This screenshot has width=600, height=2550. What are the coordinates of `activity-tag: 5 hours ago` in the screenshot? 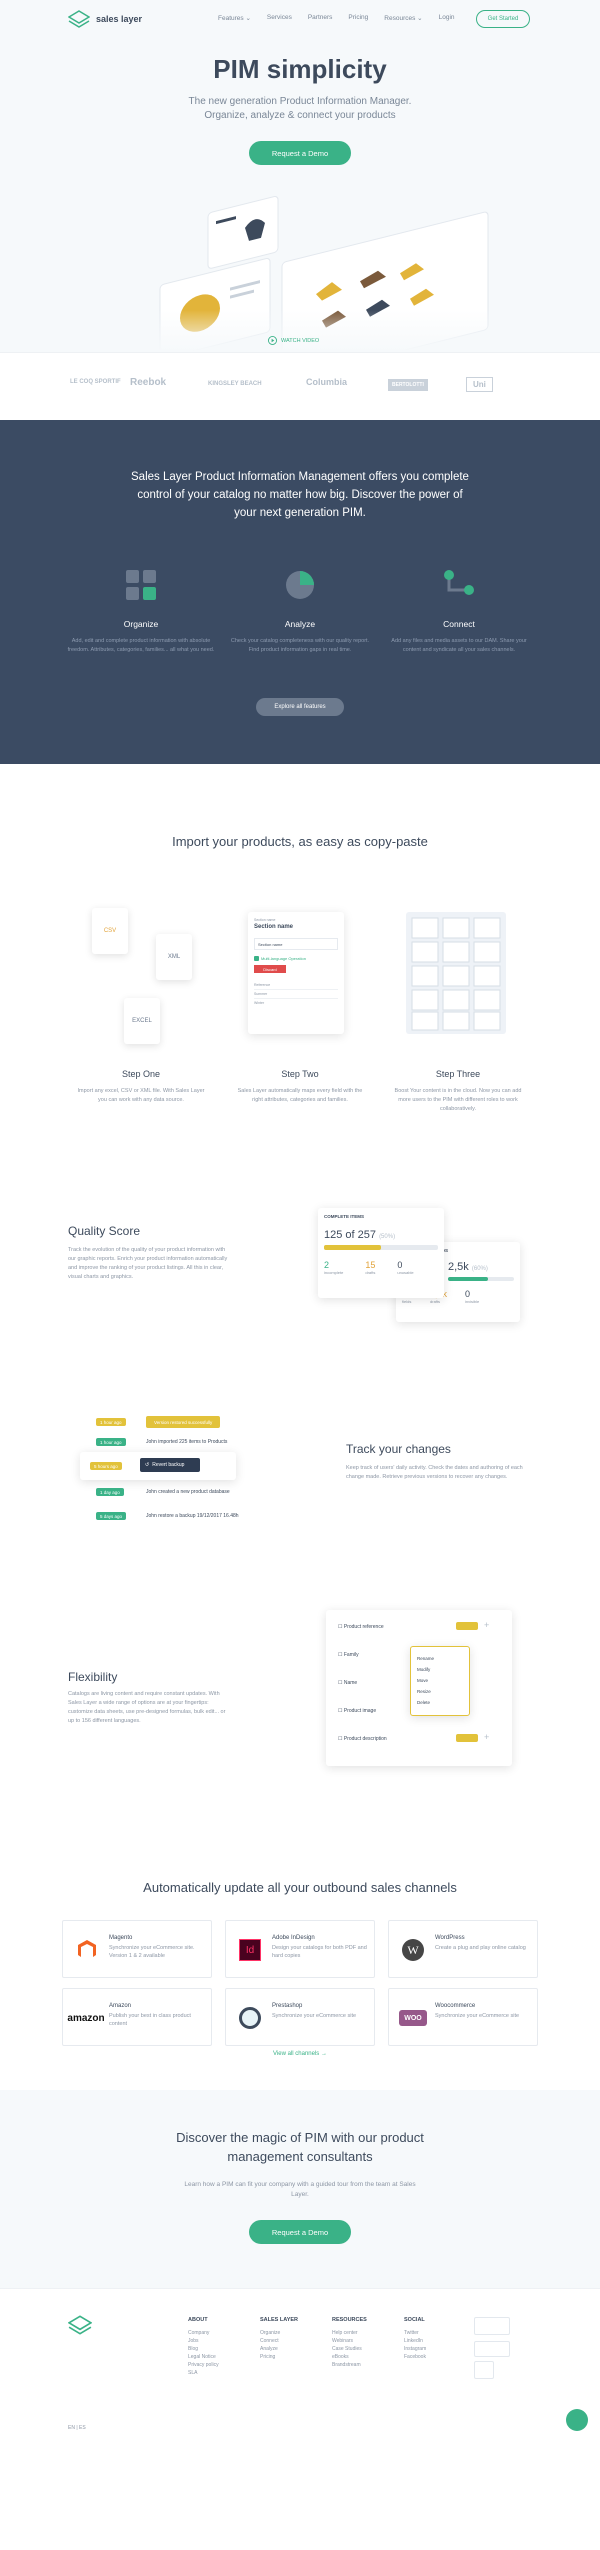 It's located at (106, 1466).